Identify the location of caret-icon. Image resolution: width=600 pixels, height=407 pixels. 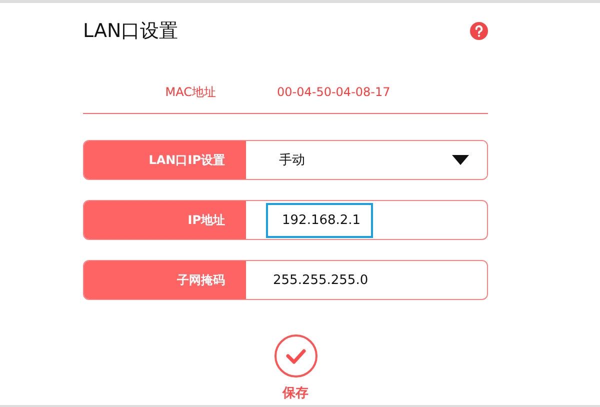
(460, 160).